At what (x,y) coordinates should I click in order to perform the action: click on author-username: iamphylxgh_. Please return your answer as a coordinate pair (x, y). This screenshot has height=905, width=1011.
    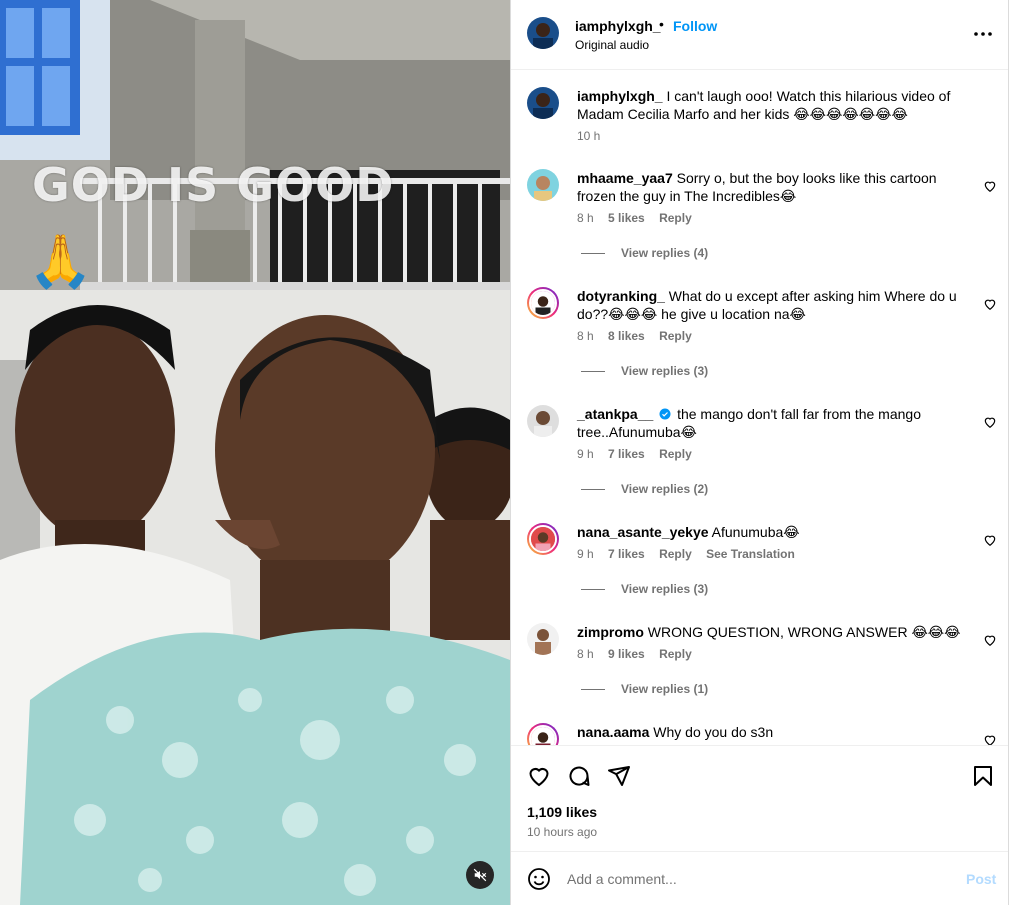
    Looking at the image, I should click on (618, 26).